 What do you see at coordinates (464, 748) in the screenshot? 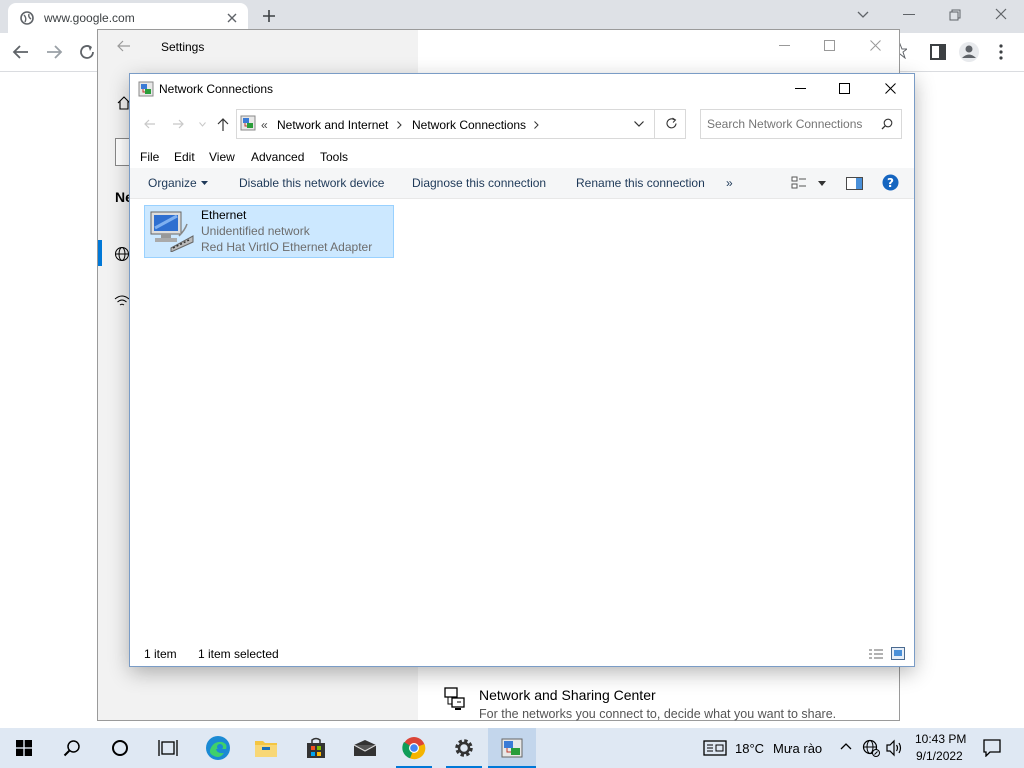
I see `settings-gear-icon` at bounding box center [464, 748].